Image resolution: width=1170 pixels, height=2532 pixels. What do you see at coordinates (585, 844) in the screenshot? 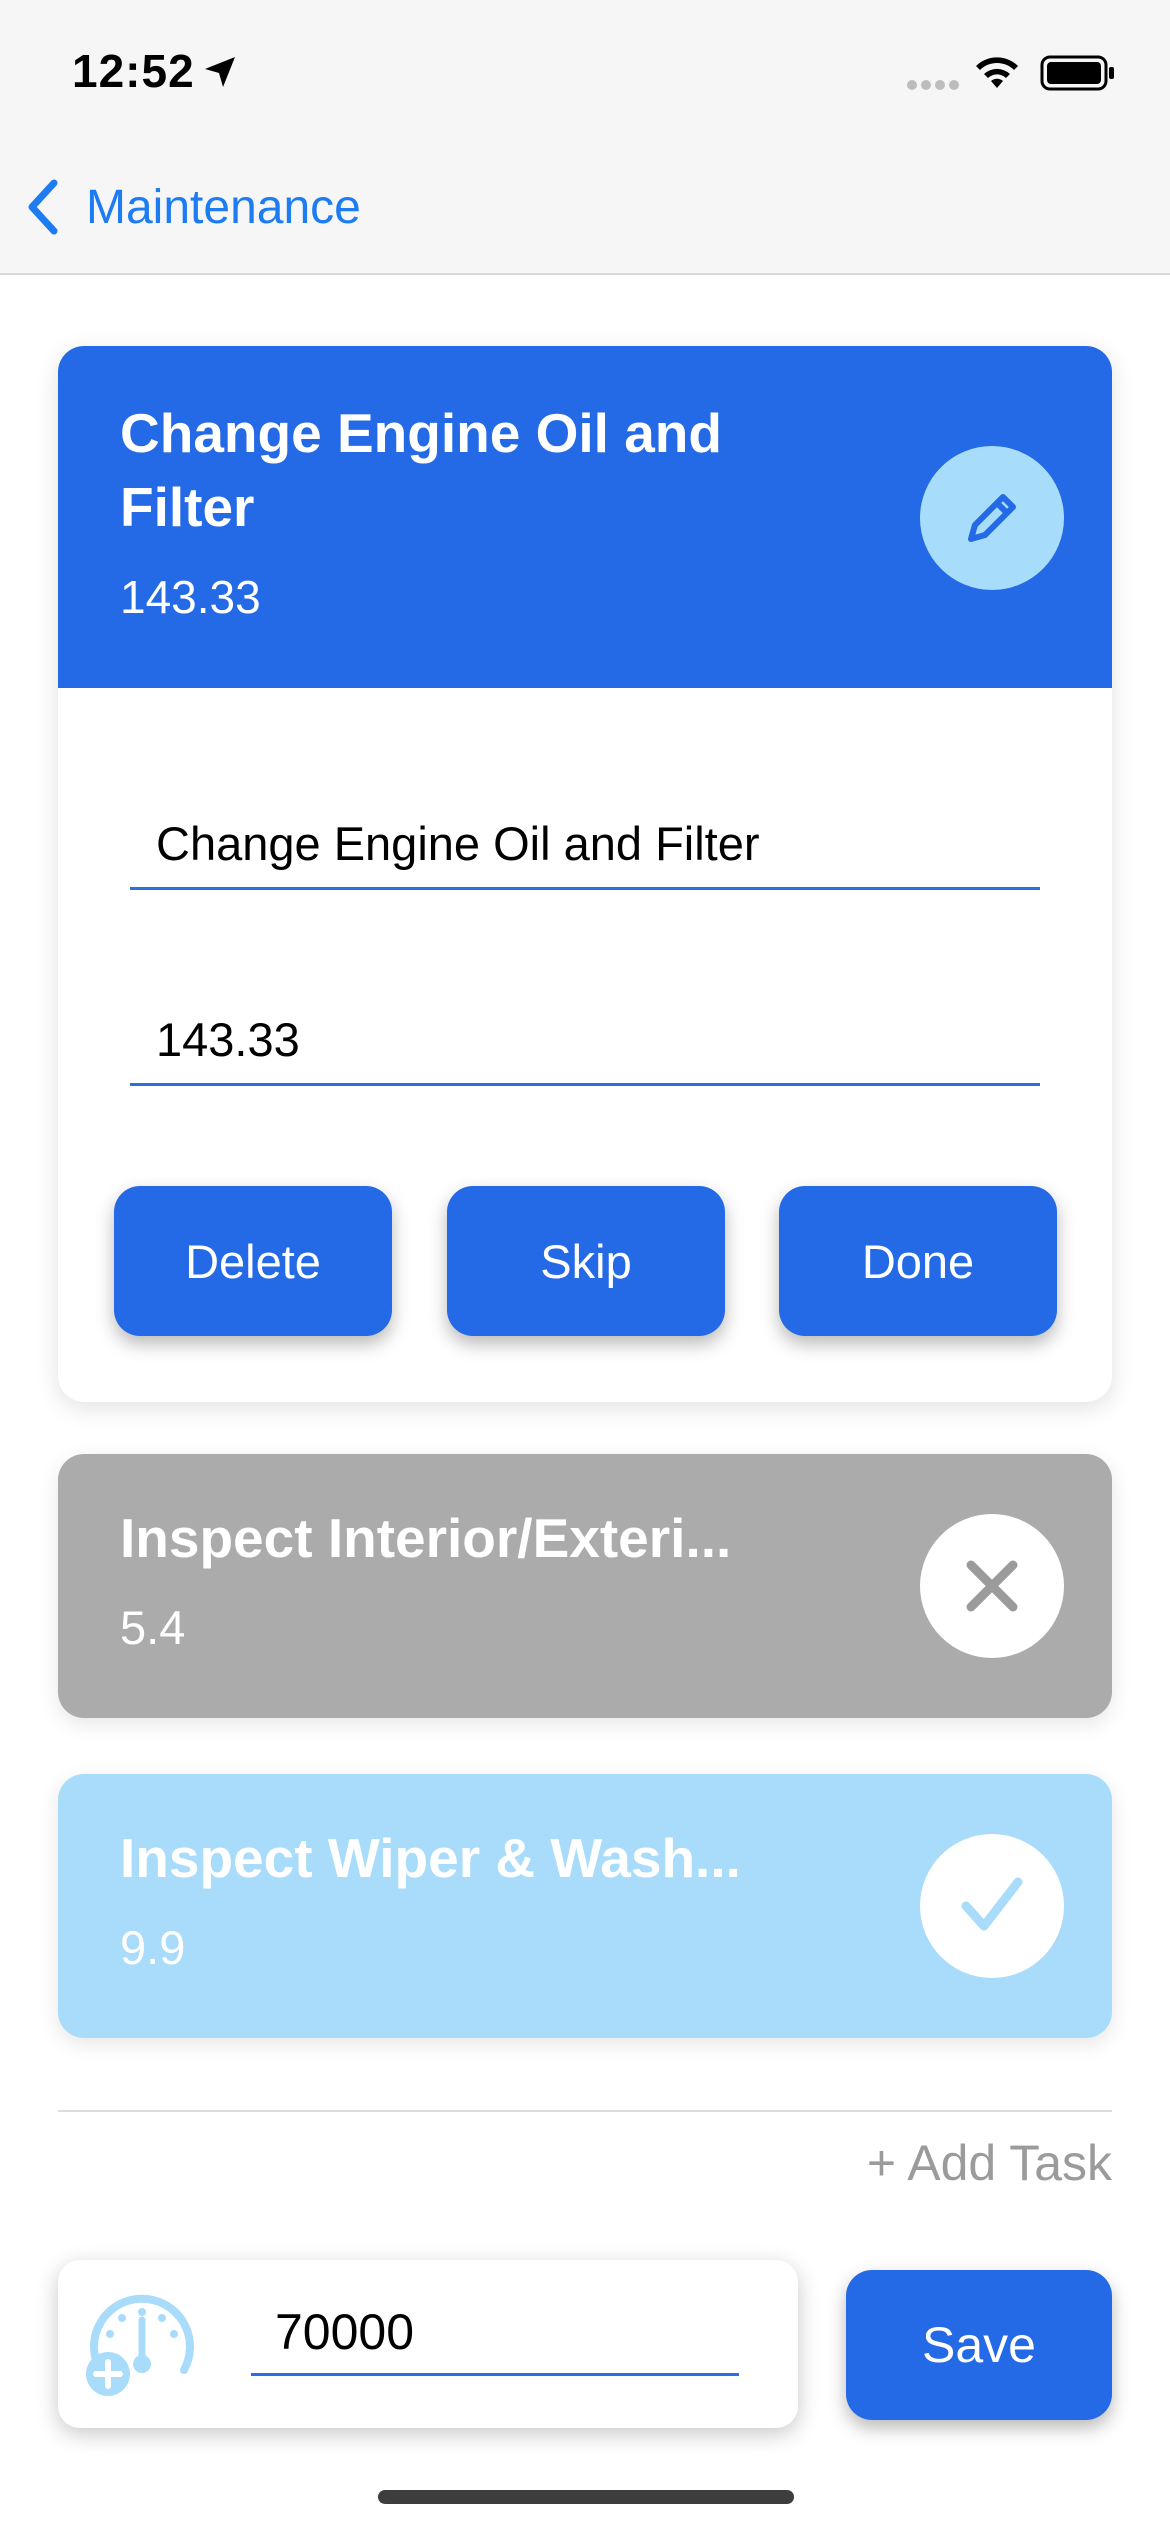
I see `task-name-field: Change Engine Oil and Filter` at bounding box center [585, 844].